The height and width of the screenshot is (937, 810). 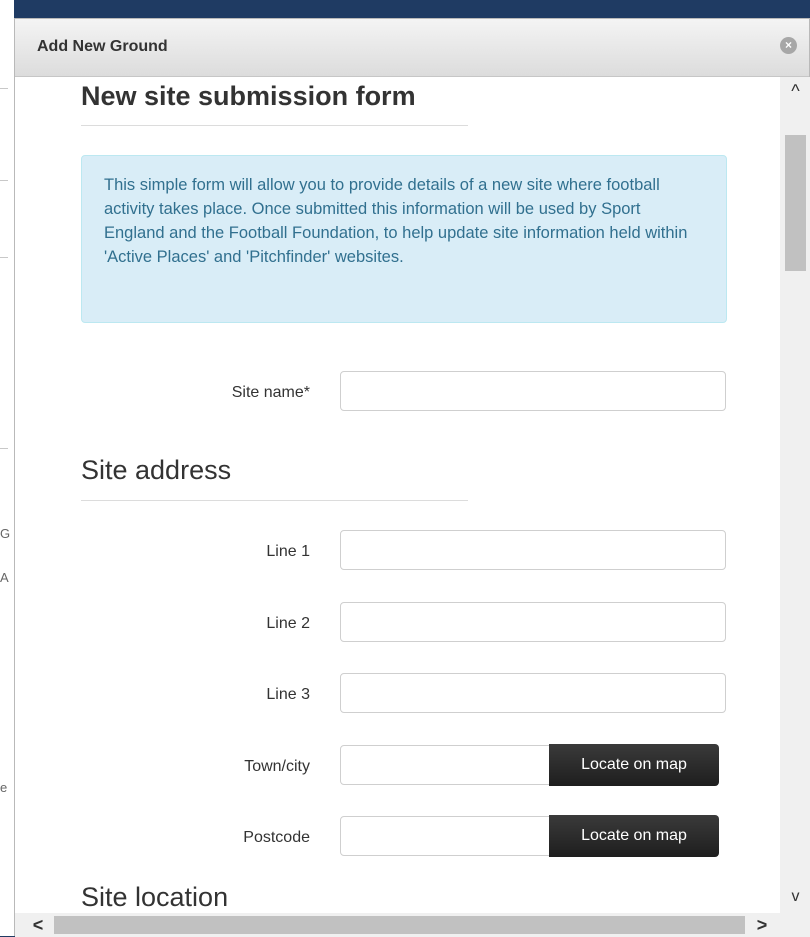 What do you see at coordinates (288, 551) in the screenshot?
I see `line1-label: Line 1` at bounding box center [288, 551].